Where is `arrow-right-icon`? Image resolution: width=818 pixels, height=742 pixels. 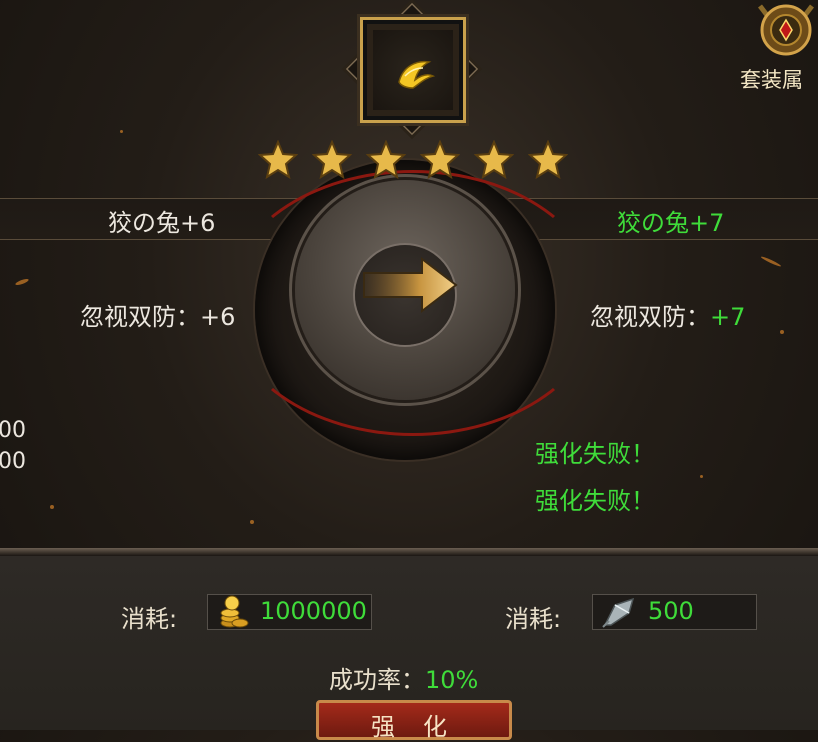 arrow-right-icon is located at coordinates (410, 287).